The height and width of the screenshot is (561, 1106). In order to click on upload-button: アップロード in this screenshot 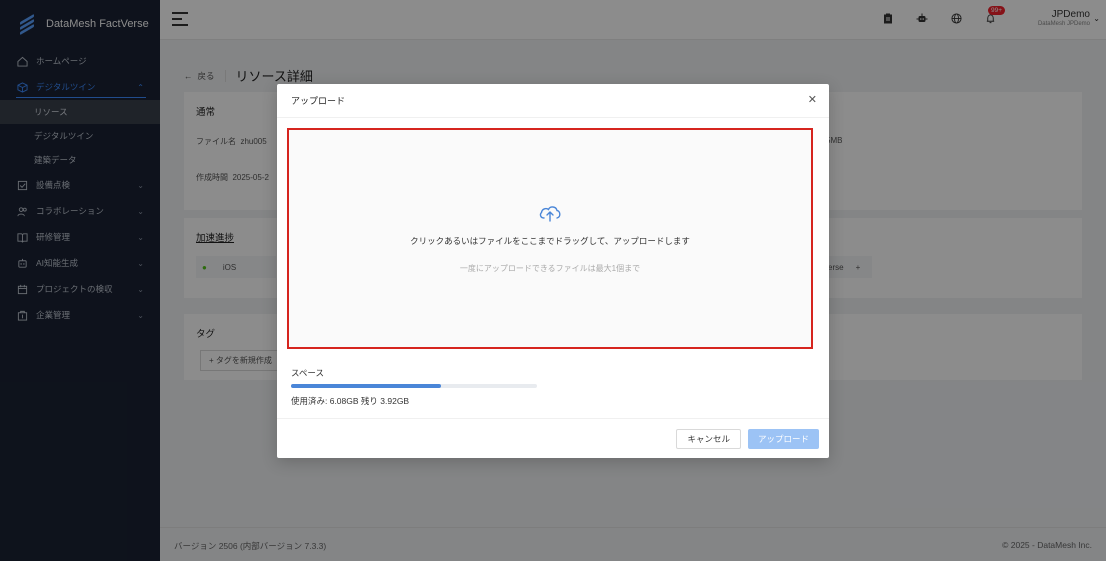, I will do `click(783, 439)`.